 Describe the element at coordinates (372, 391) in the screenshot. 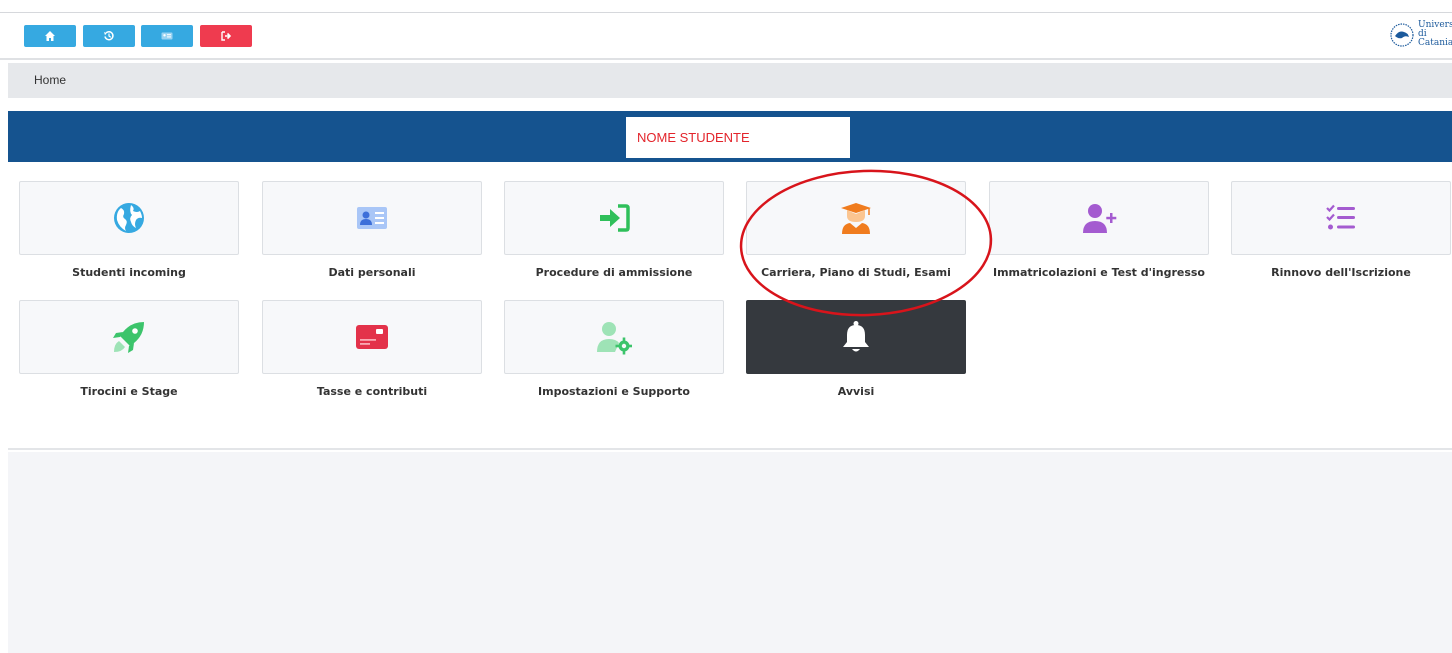

I see `tile-label: Tasse e contributi` at that location.